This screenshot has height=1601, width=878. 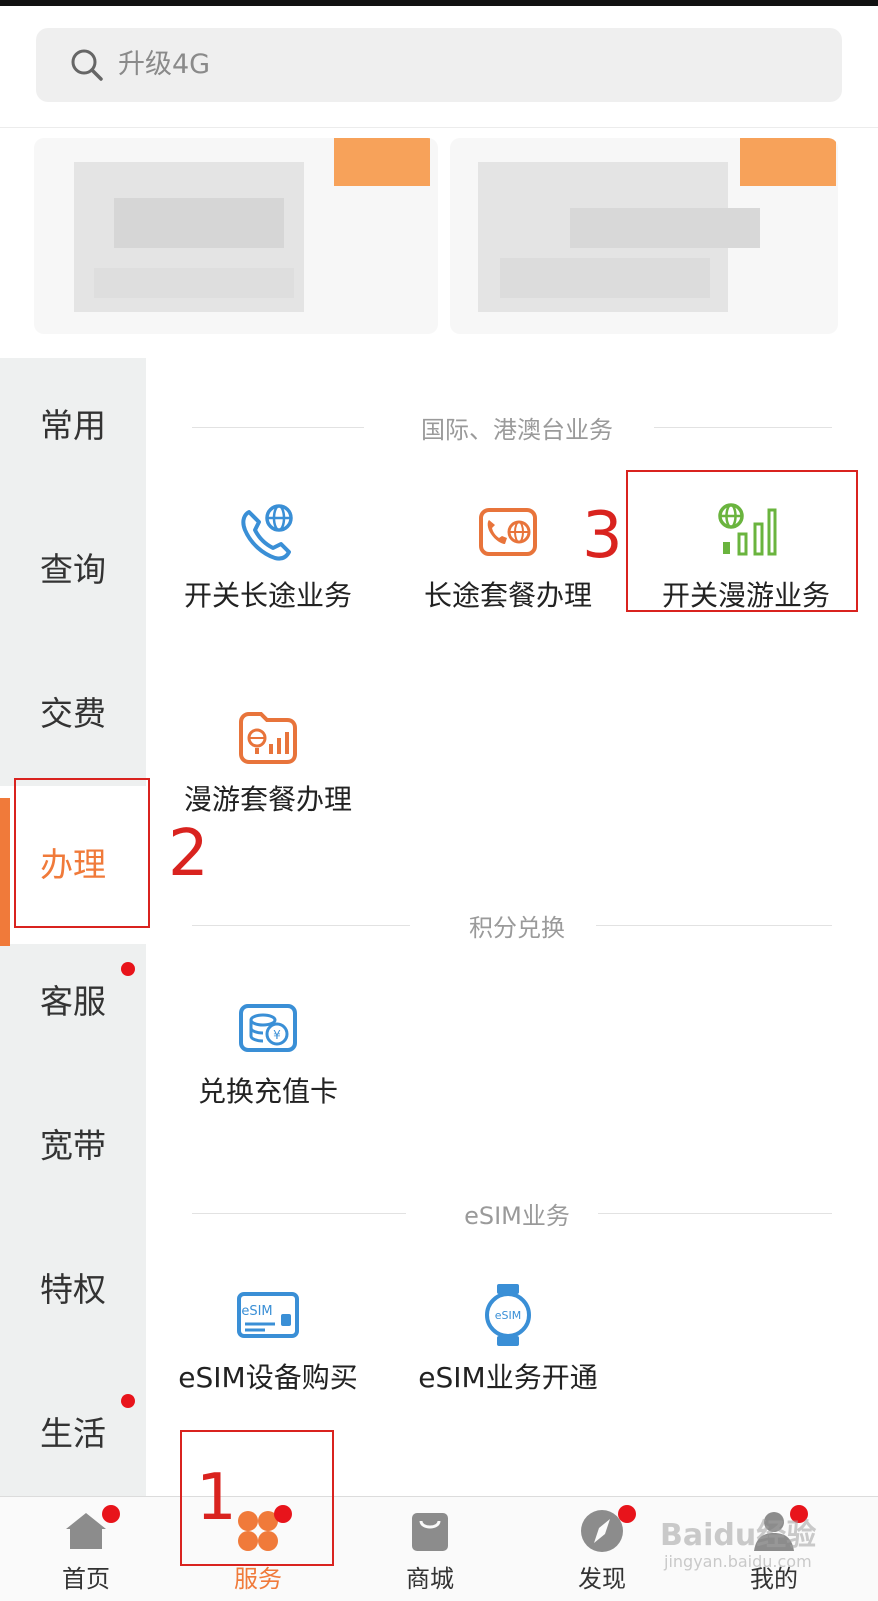 I want to click on sidebar-active-indicator, so click(x=5, y=872).